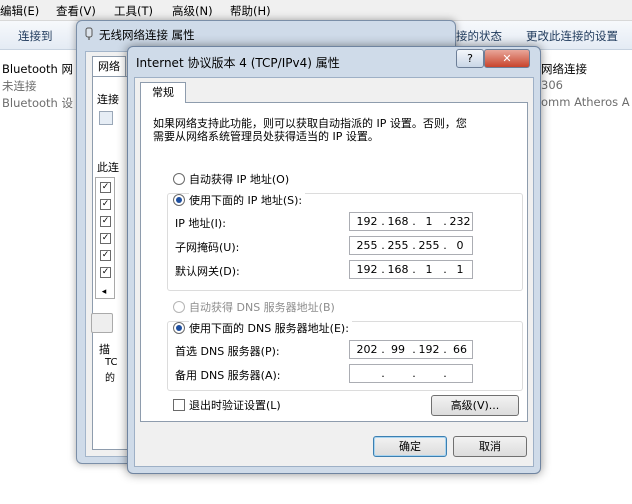 Image resolution: width=632 pixels, height=504 pixels. What do you see at coordinates (111, 362) in the screenshot?
I see `description-text-line1: TC` at bounding box center [111, 362].